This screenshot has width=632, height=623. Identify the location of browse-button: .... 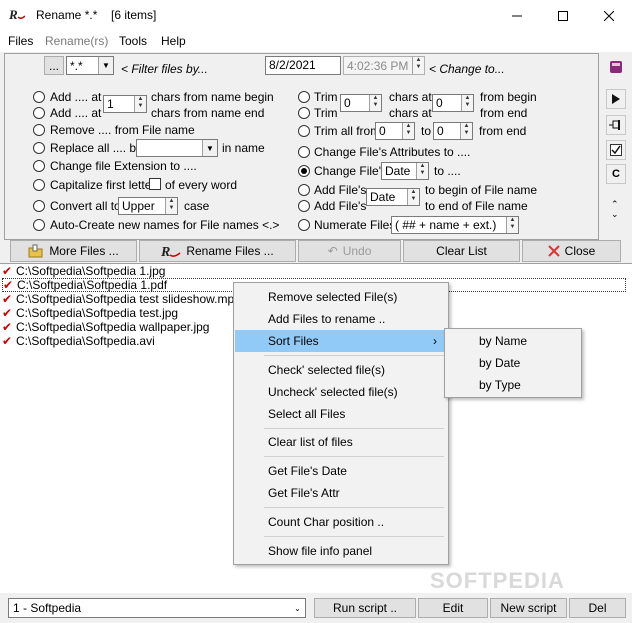
(54, 65).